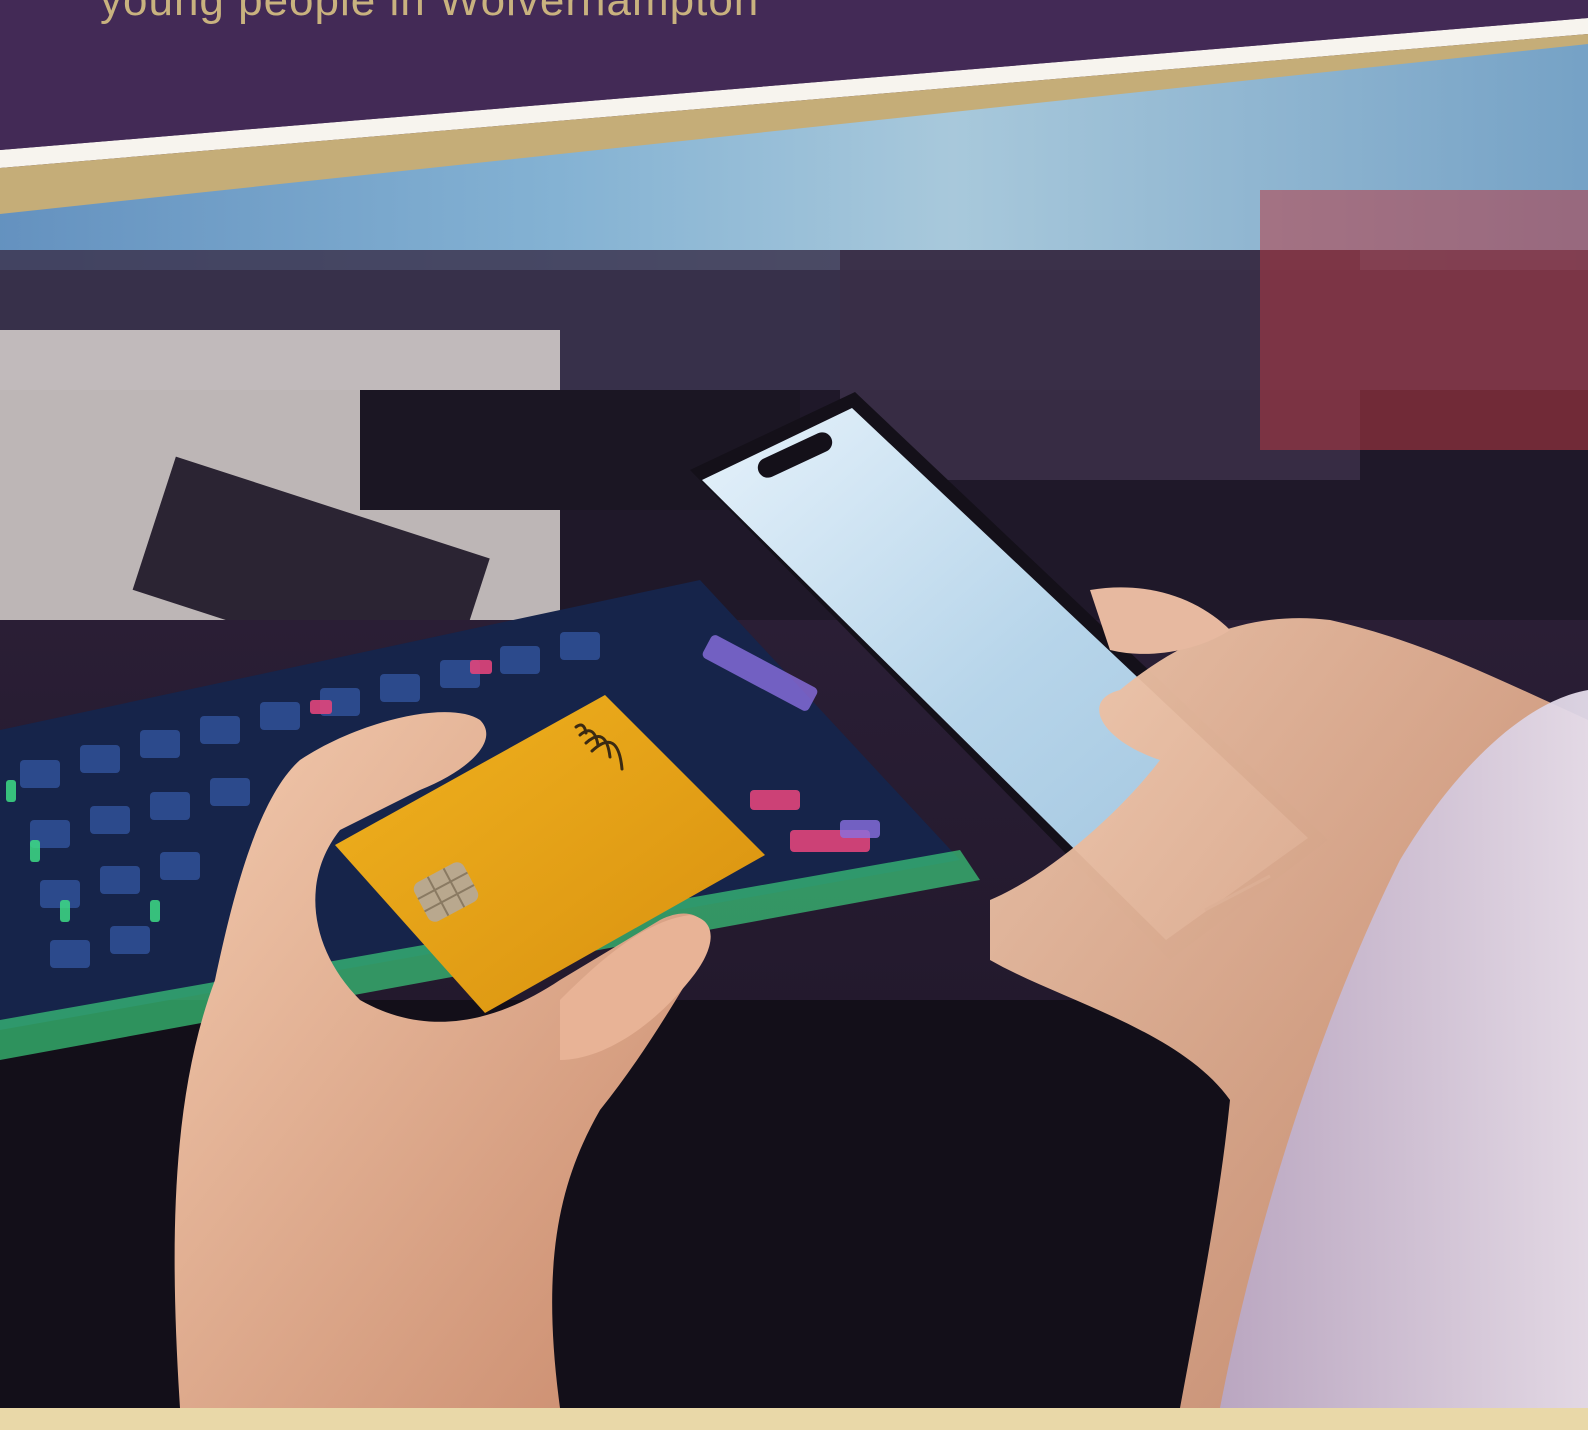 The image size is (1588, 1430). What do you see at coordinates (794, 1419) in the screenshot?
I see `bottom-strip` at bounding box center [794, 1419].